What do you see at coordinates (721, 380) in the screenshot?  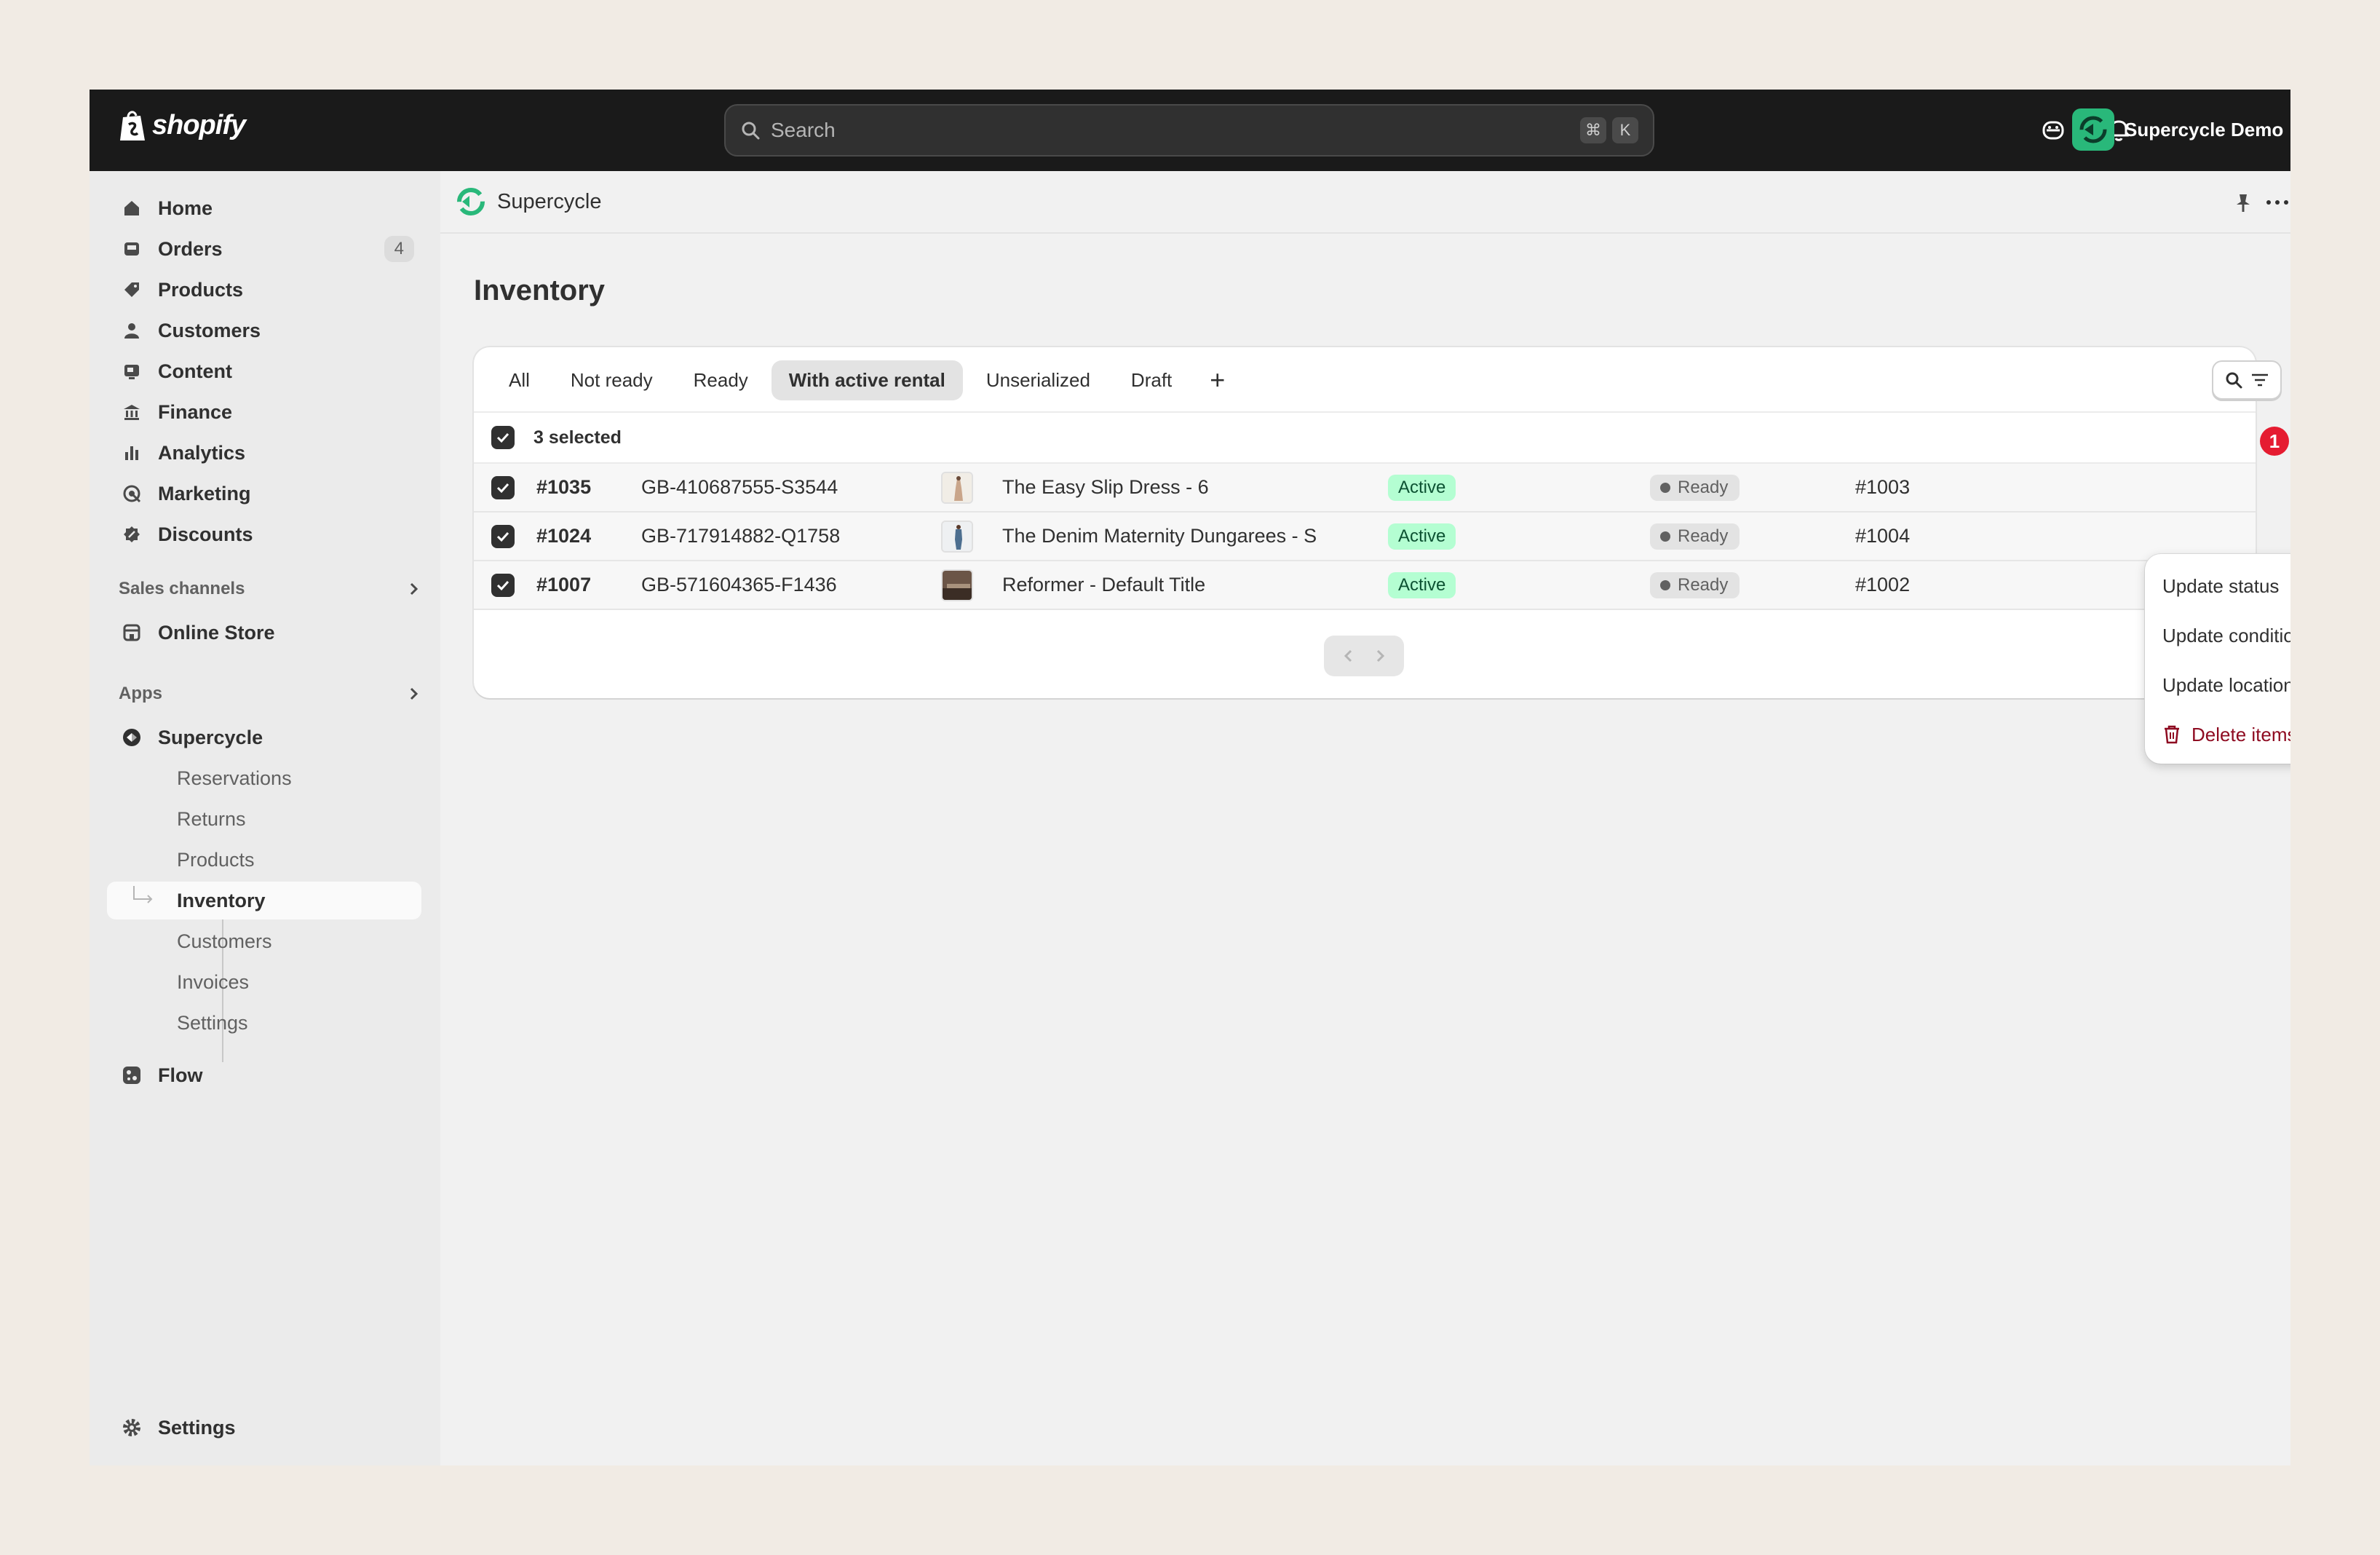 I see `tab-ready: Ready` at bounding box center [721, 380].